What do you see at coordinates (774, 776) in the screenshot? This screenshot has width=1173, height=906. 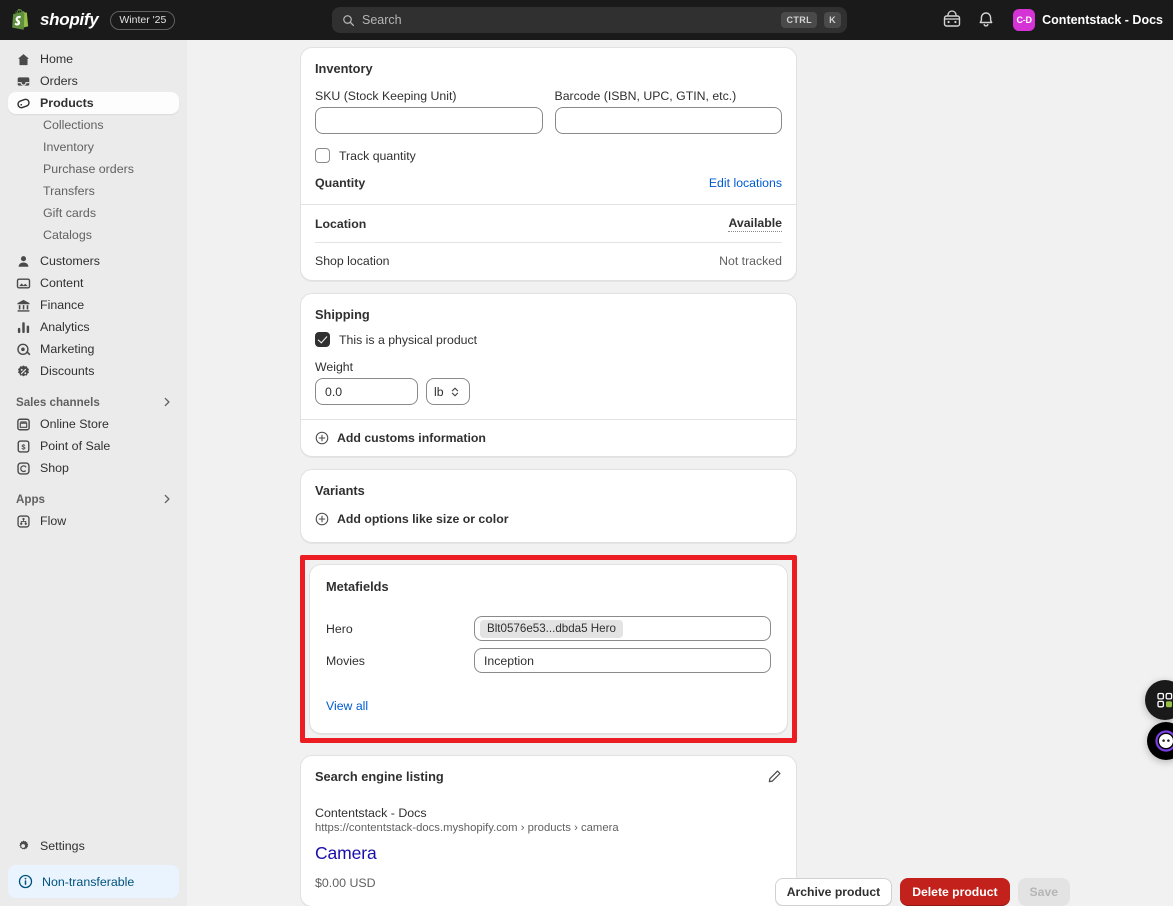 I see `pencil-edit-icon` at bounding box center [774, 776].